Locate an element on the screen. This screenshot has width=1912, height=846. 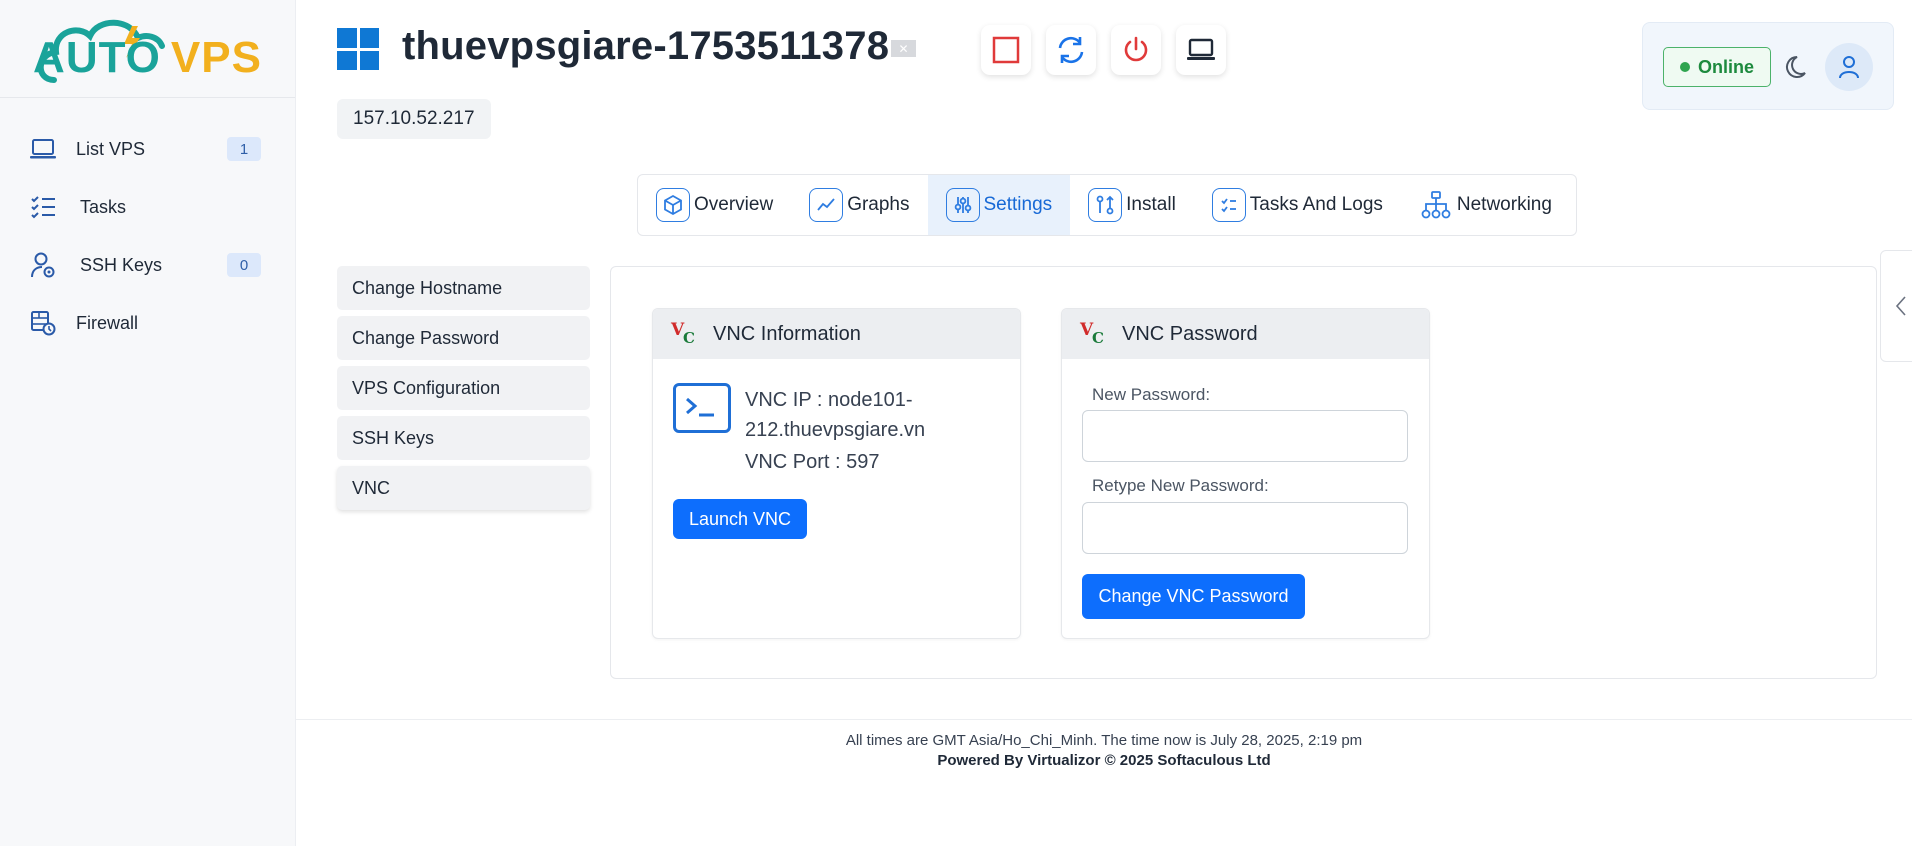
launch-vnc-button: Launch VNC is located at coordinates (740, 519).